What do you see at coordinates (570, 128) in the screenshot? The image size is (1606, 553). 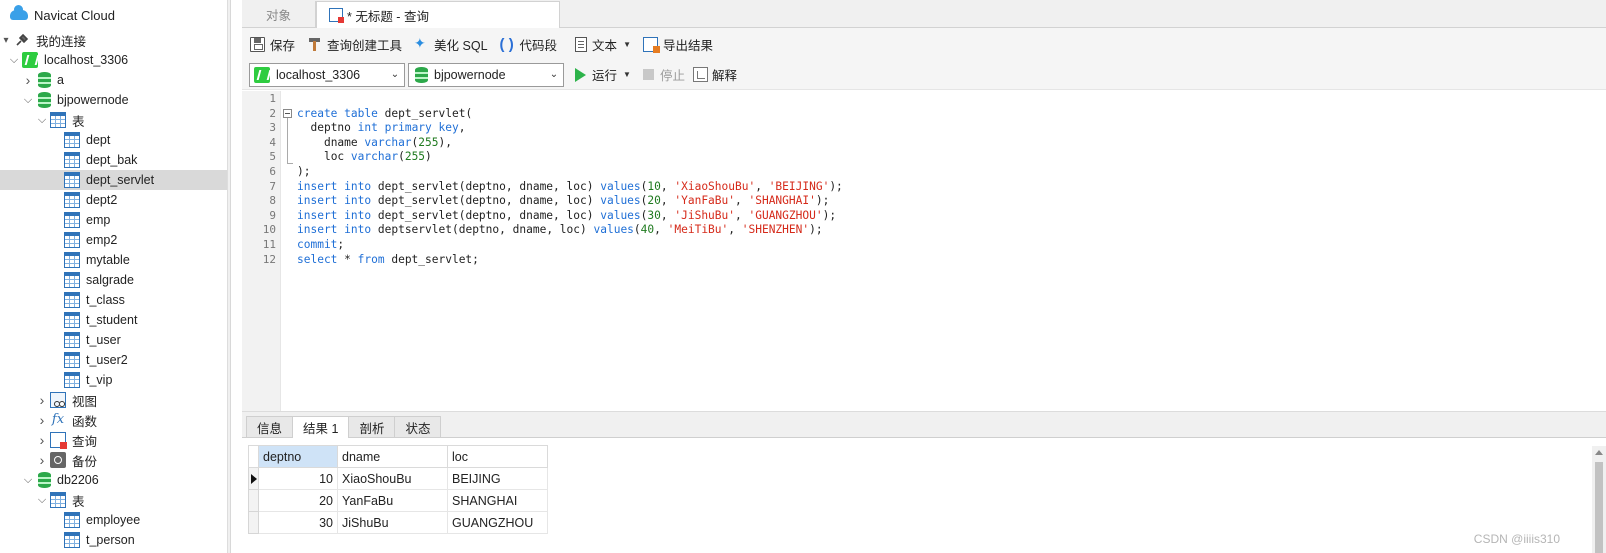 I see `code-line: deptno int primary key,` at bounding box center [570, 128].